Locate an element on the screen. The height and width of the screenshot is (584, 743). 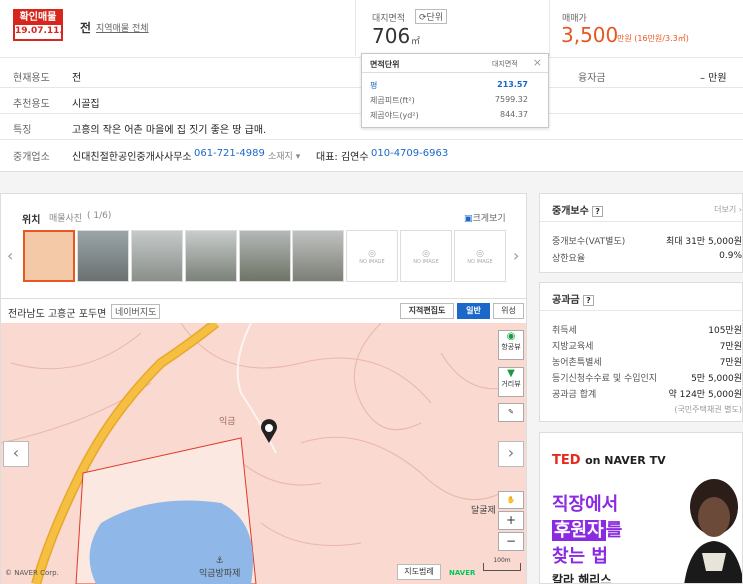
stamp-title: 확인매물 is located at coordinates (38, 18).